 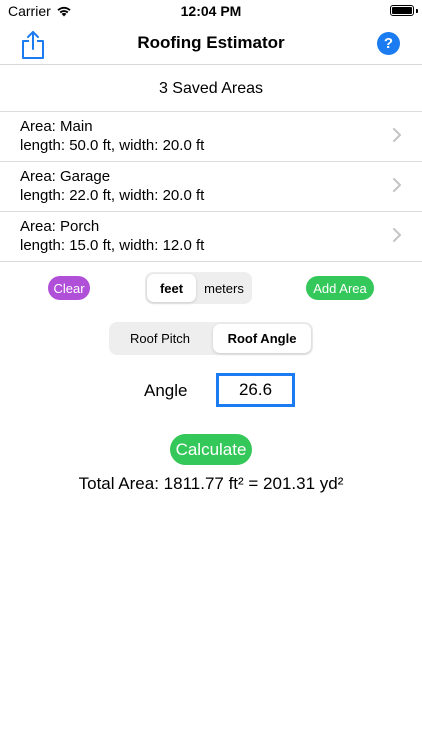 I want to click on roof-option-angle: Roof Angle, so click(x=262, y=338).